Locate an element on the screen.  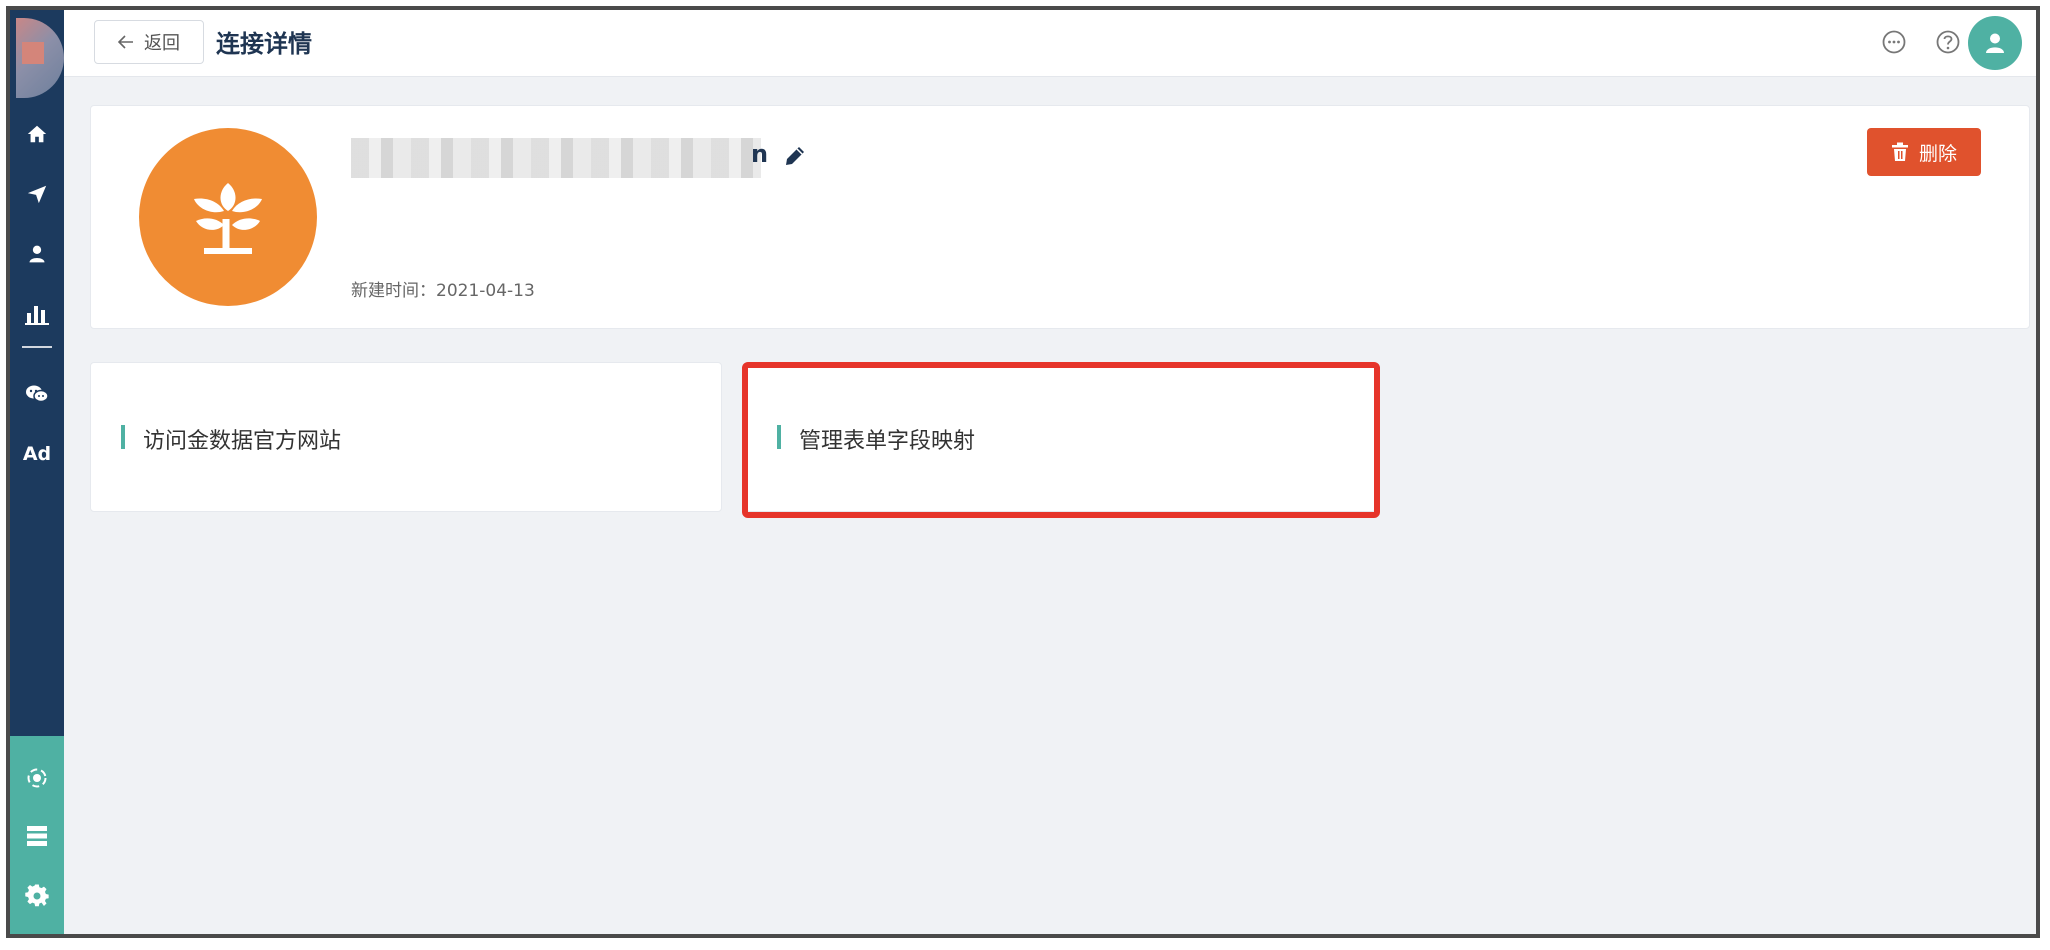
connection-icon is located at coordinates (37, 778).